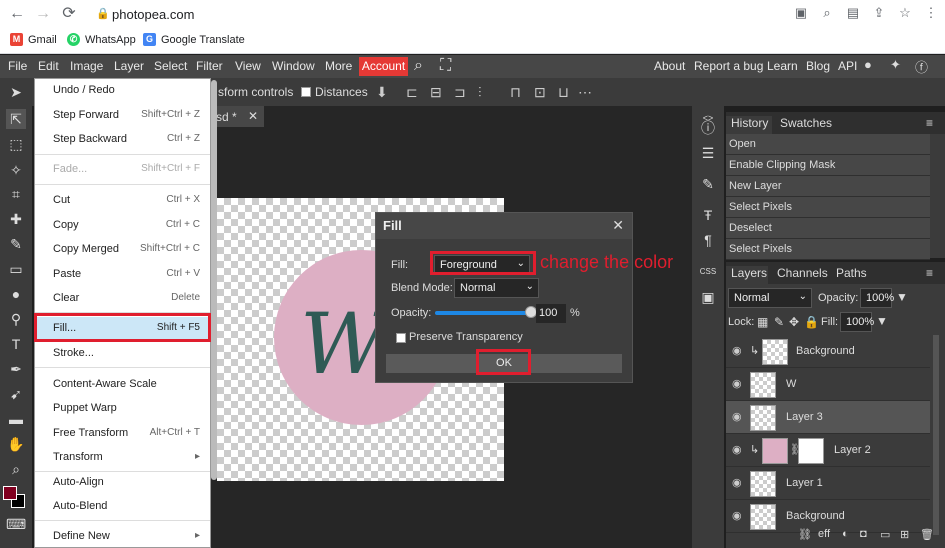 The height and width of the screenshot is (548, 945). What do you see at coordinates (122, 116) in the screenshot?
I see `menu-step-forward: Step Forward Shift+Ctrl + Z` at bounding box center [122, 116].